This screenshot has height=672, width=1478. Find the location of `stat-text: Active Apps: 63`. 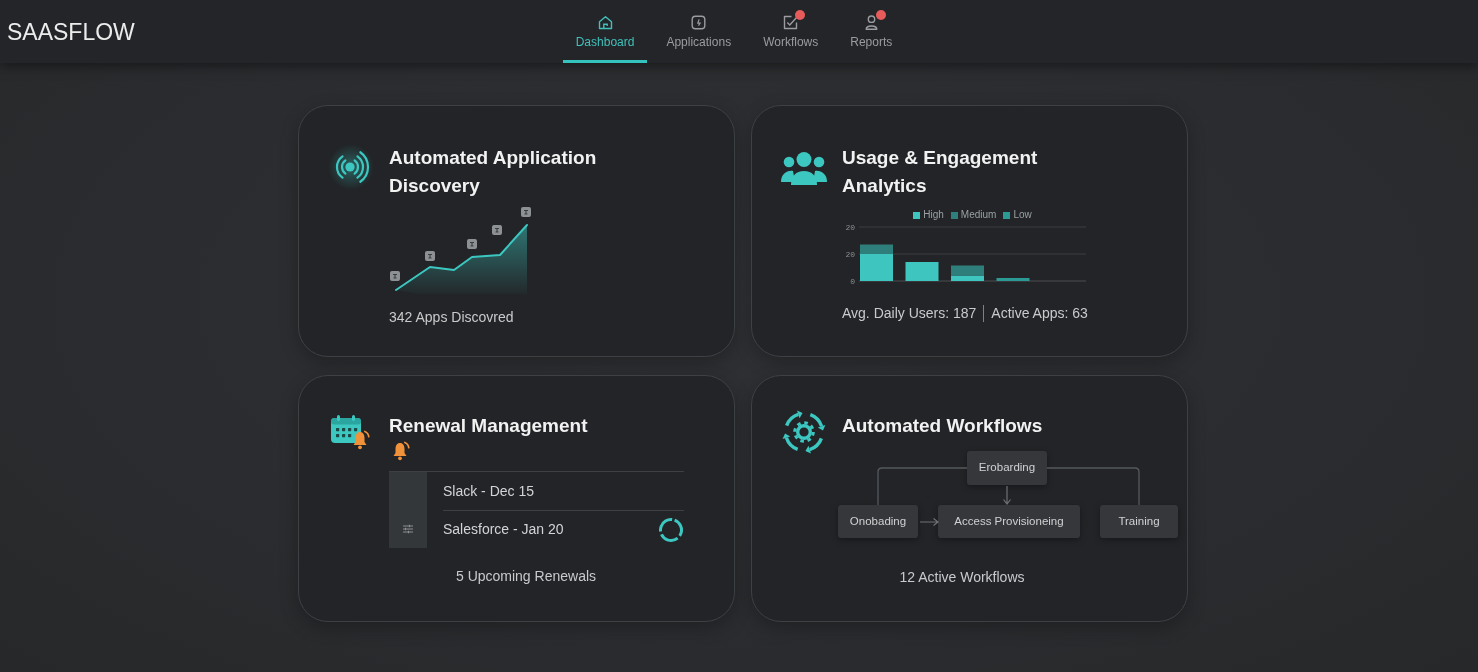

stat-text: Active Apps: 63 is located at coordinates (1039, 313).